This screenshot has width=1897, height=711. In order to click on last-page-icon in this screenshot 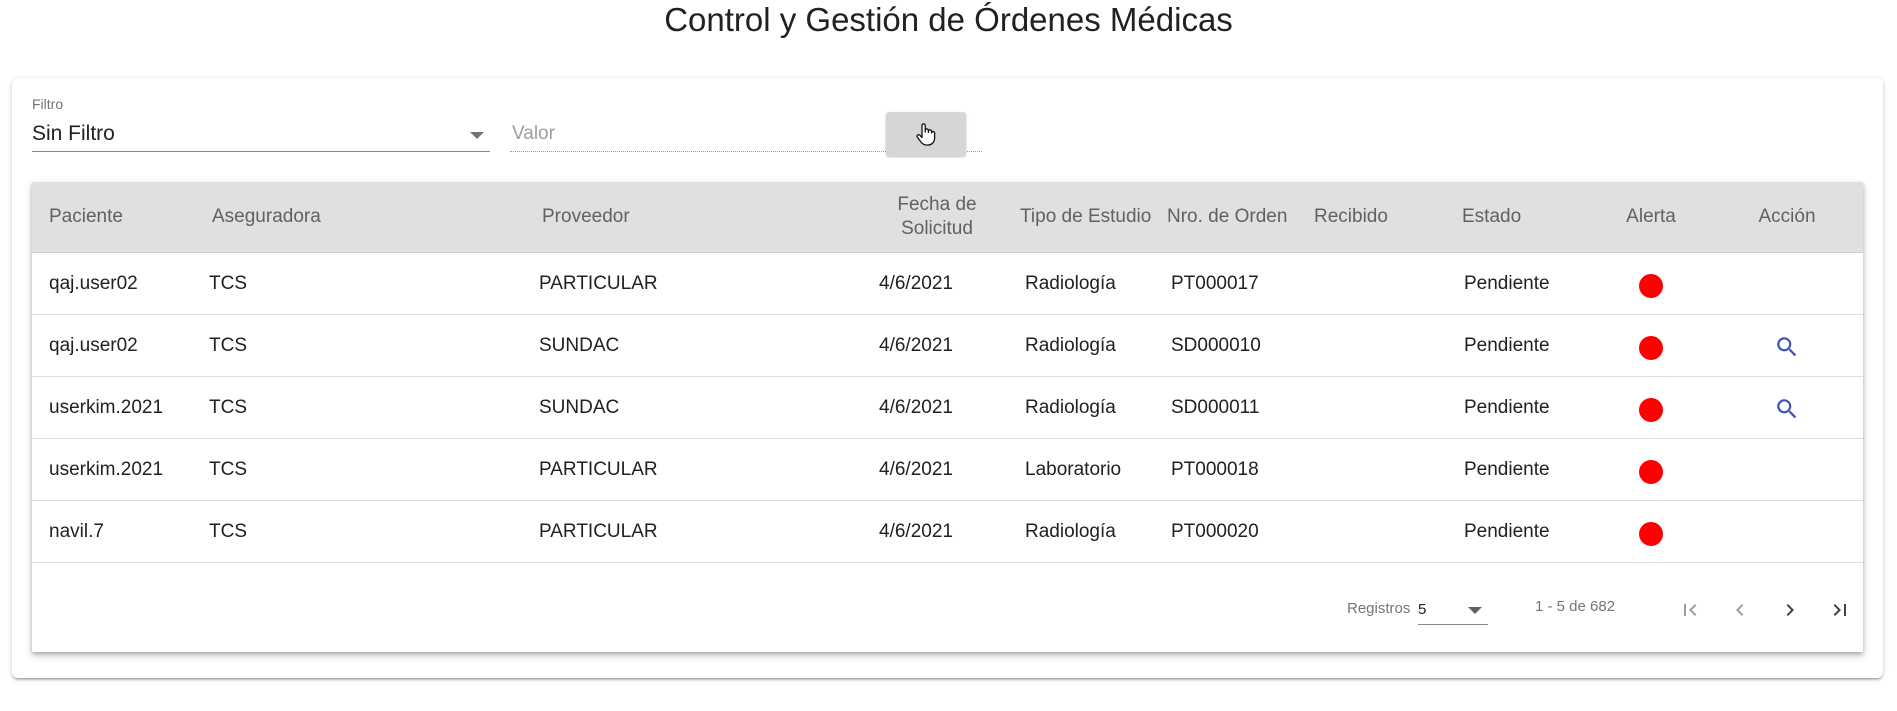, I will do `click(1839, 610)`.